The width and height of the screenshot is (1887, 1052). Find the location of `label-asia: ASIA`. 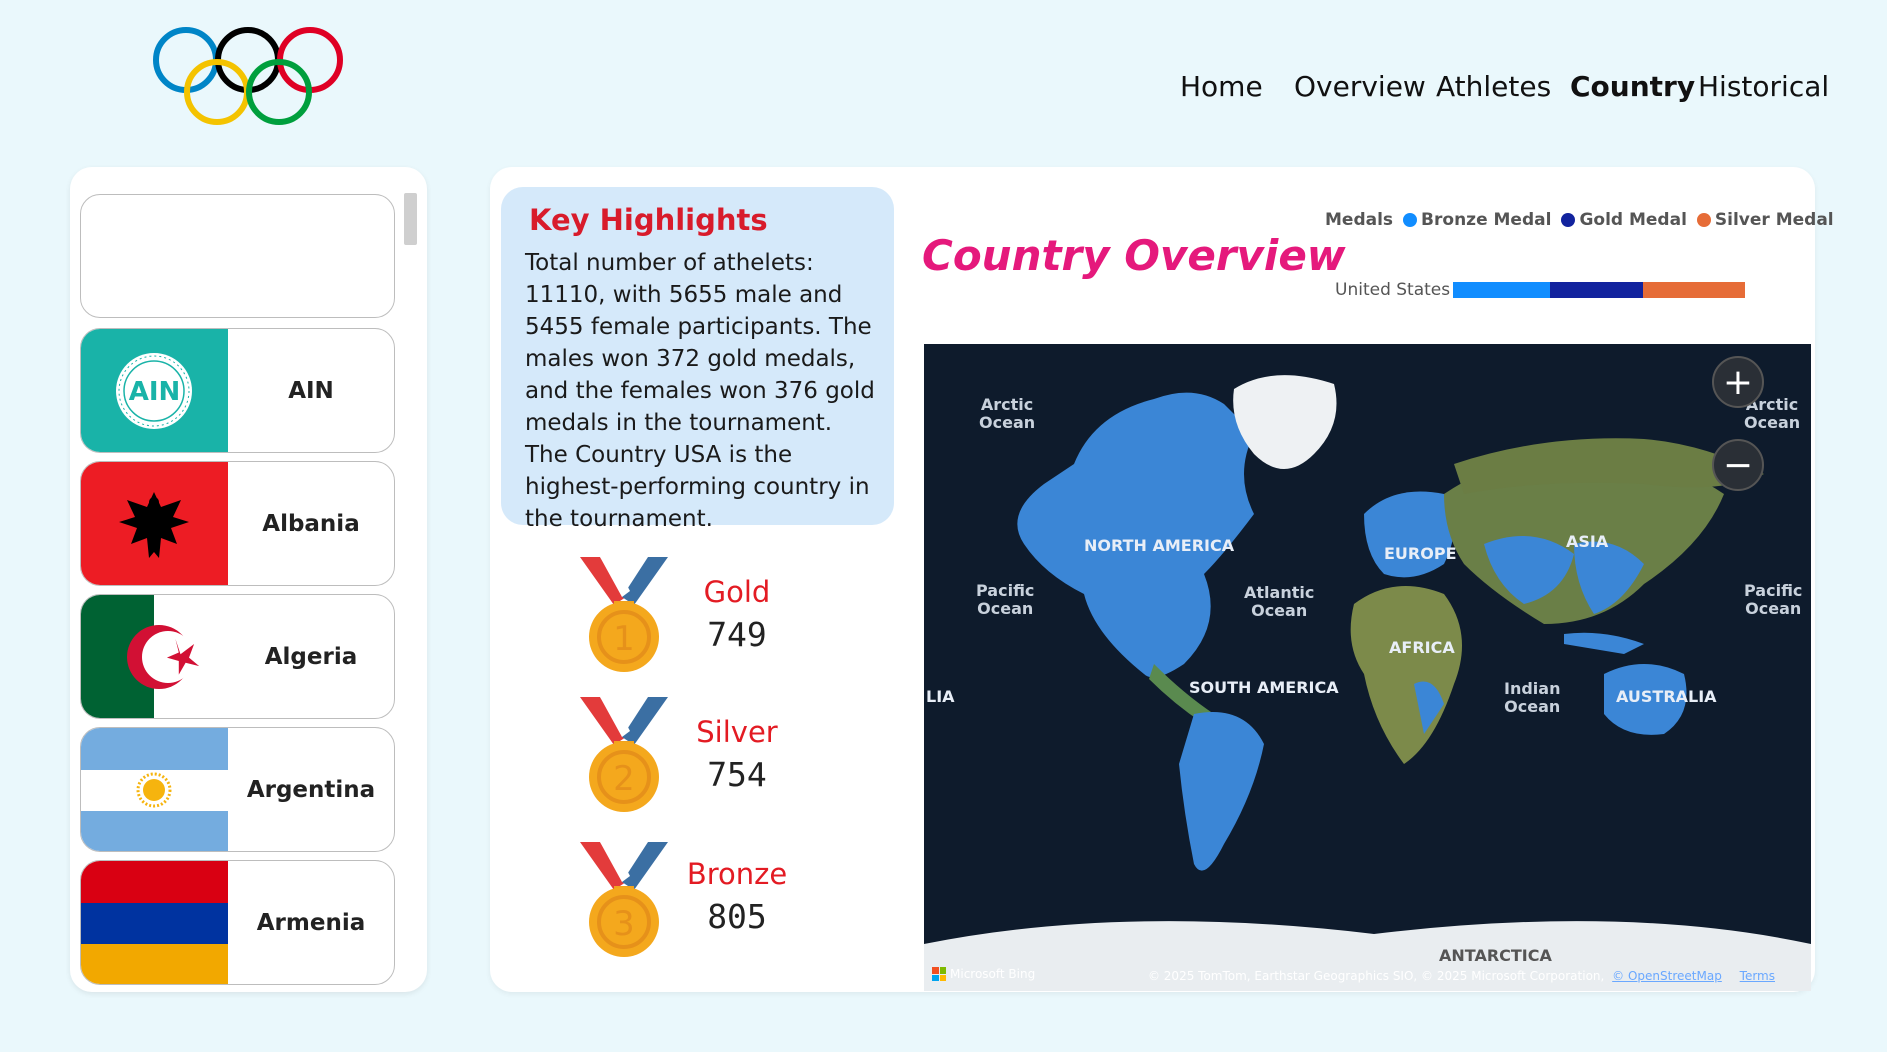

label-asia: ASIA is located at coordinates (1587, 541).